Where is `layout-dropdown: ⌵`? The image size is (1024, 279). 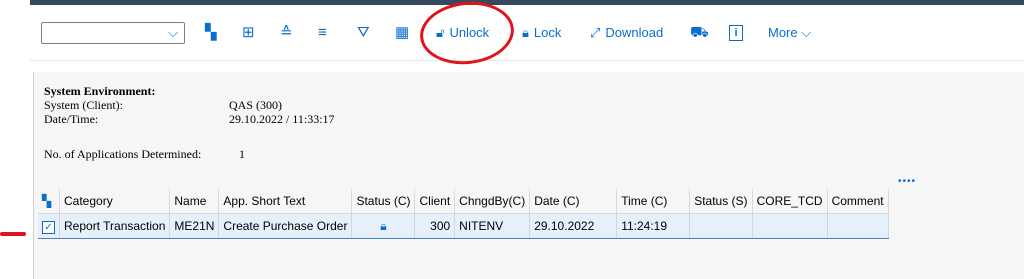 layout-dropdown: ⌵ is located at coordinates (113, 33).